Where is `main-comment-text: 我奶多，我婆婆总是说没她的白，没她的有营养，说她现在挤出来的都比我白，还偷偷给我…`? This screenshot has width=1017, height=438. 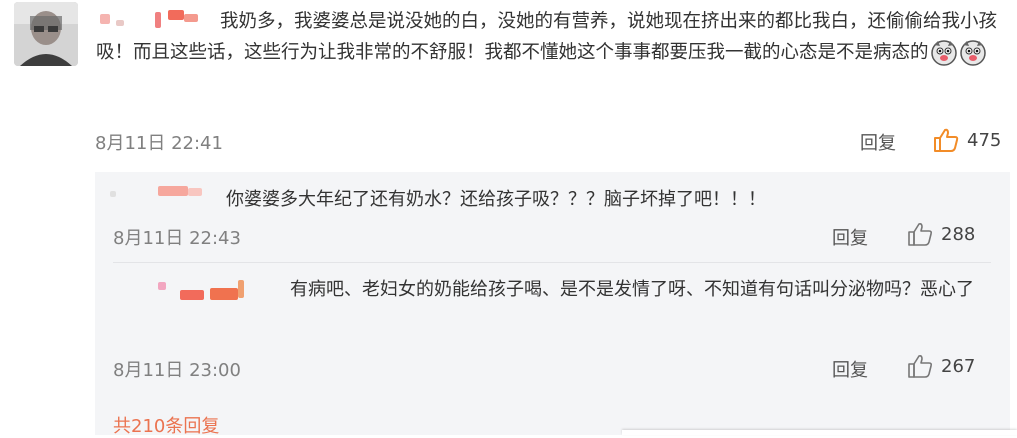
main-comment-text: 我奶多，我婆婆总是说没她的白，没她的有营养，说她现在挤出来的都比我白，还偷偷给我… is located at coordinates (553, 37).